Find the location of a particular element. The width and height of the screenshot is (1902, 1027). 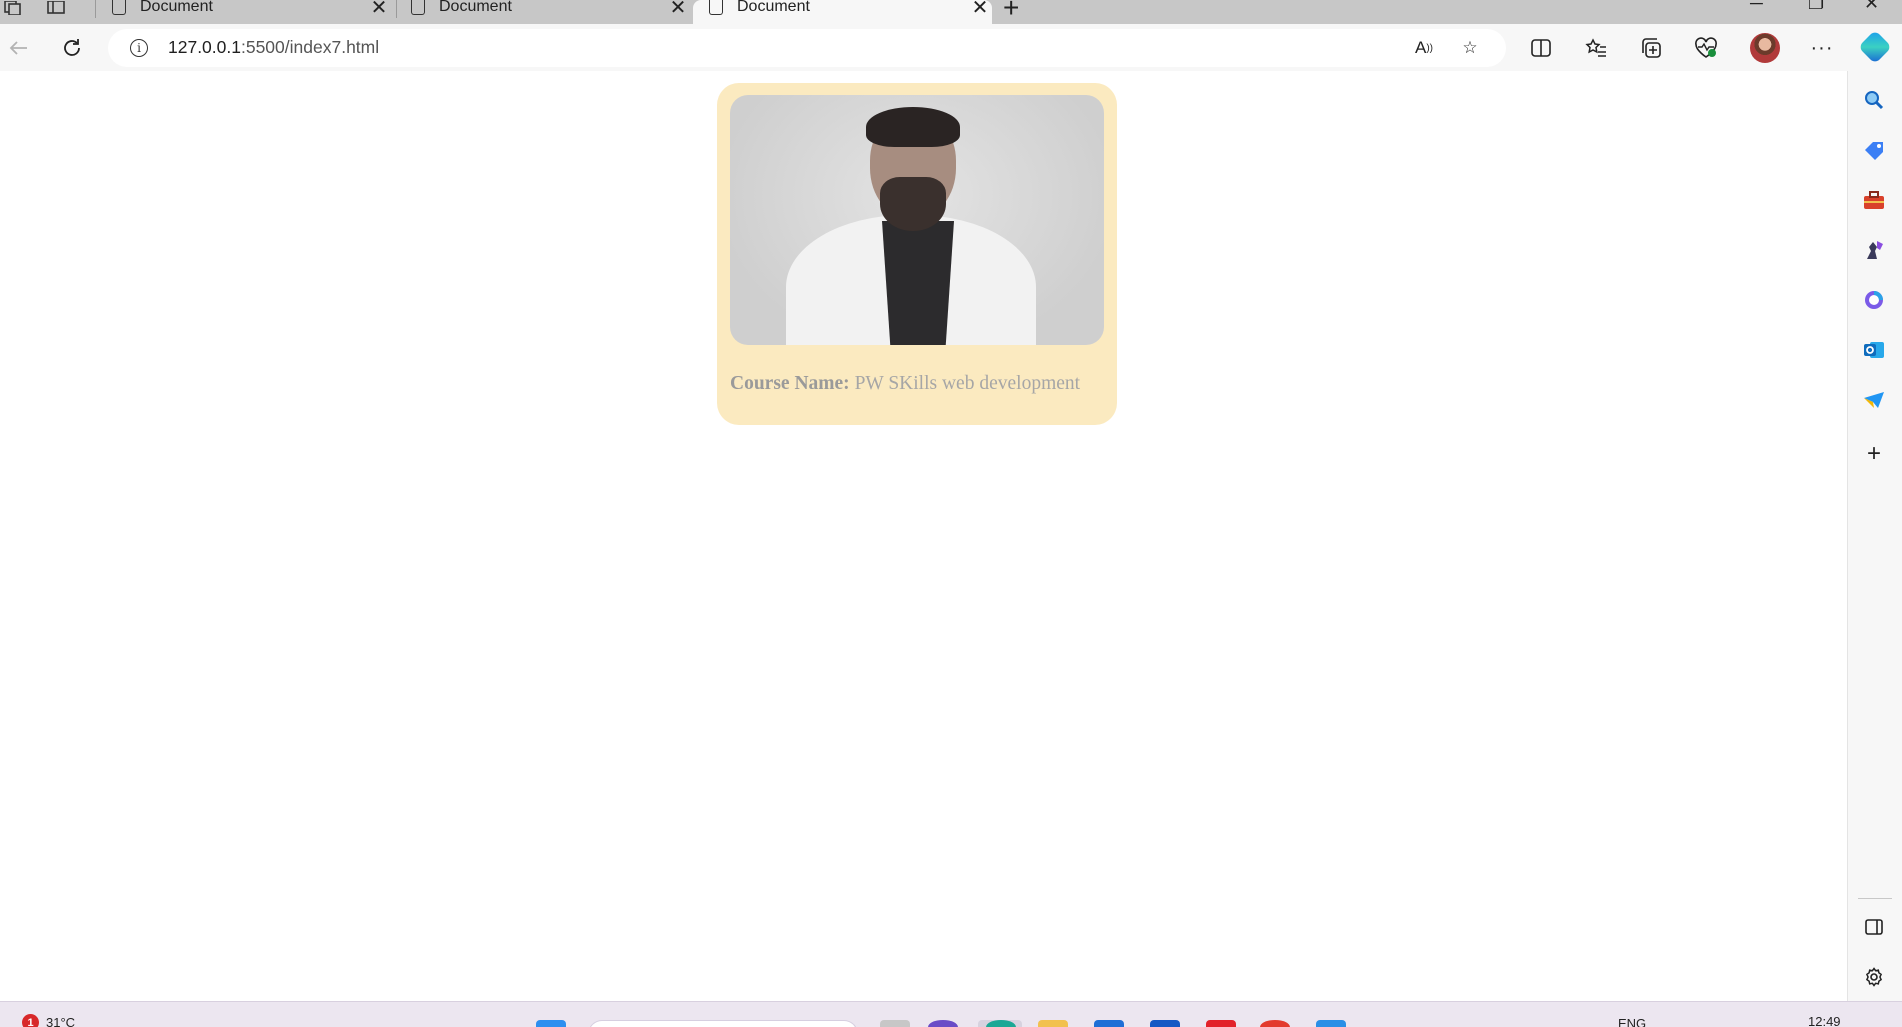

tab-document-2: Document ✕ is located at coordinates (542, 12).